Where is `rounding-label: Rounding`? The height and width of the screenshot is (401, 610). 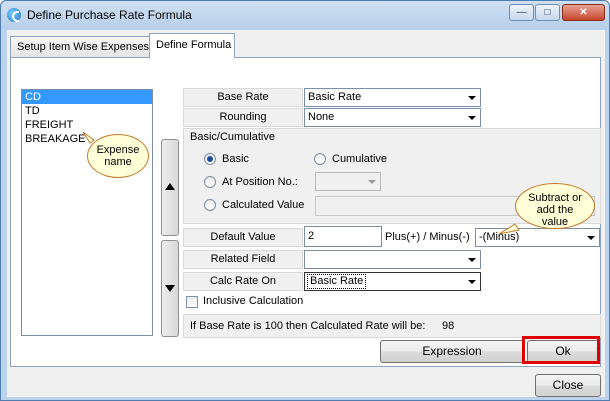
rounding-label: Rounding is located at coordinates (243, 117).